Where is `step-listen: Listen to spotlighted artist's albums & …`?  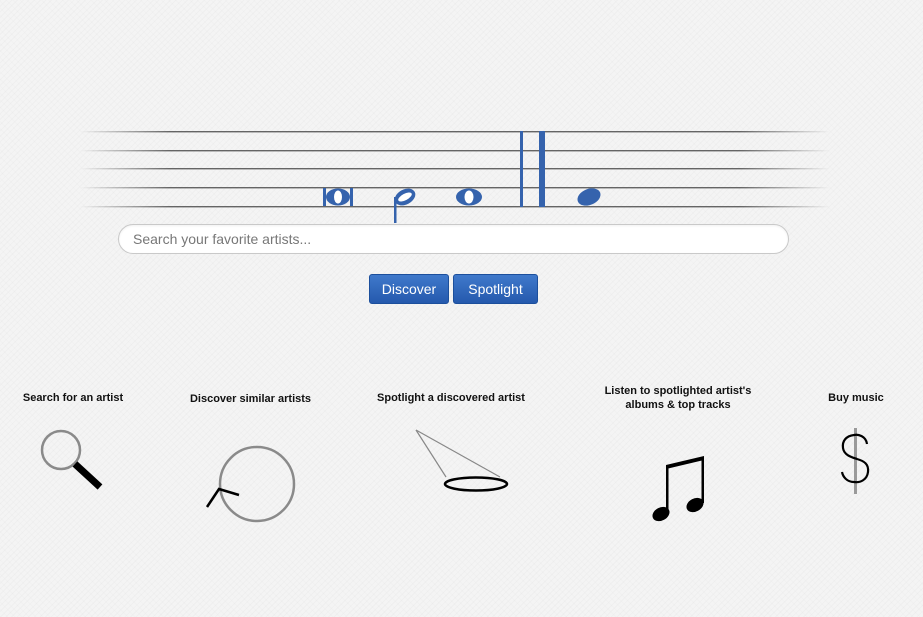 step-listen: Listen to spotlighted artist's albums & … is located at coordinates (678, 398).